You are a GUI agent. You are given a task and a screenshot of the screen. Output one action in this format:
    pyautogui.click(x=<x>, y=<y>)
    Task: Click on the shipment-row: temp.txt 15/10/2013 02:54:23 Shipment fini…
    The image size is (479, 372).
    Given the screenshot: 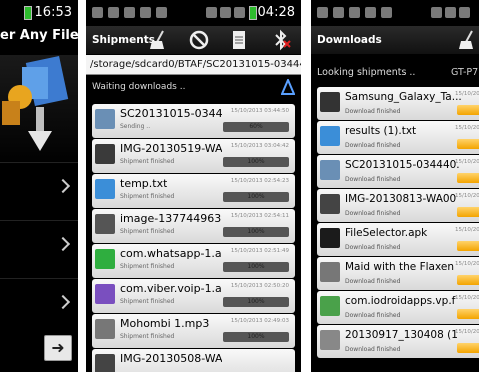 What is the action you would take?
    pyautogui.click(x=193, y=191)
    